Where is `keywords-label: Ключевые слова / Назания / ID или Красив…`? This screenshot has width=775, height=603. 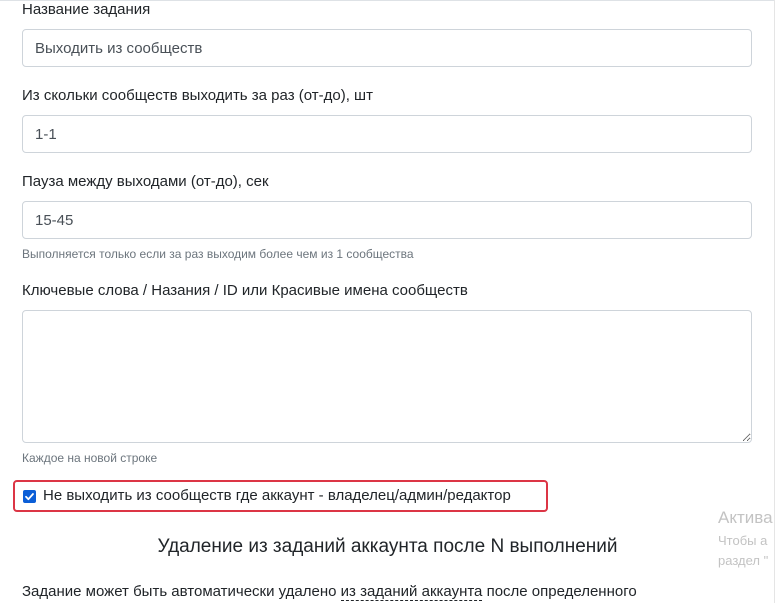 keywords-label: Ключевые слова / Назания / ID или Красив… is located at coordinates (245, 290).